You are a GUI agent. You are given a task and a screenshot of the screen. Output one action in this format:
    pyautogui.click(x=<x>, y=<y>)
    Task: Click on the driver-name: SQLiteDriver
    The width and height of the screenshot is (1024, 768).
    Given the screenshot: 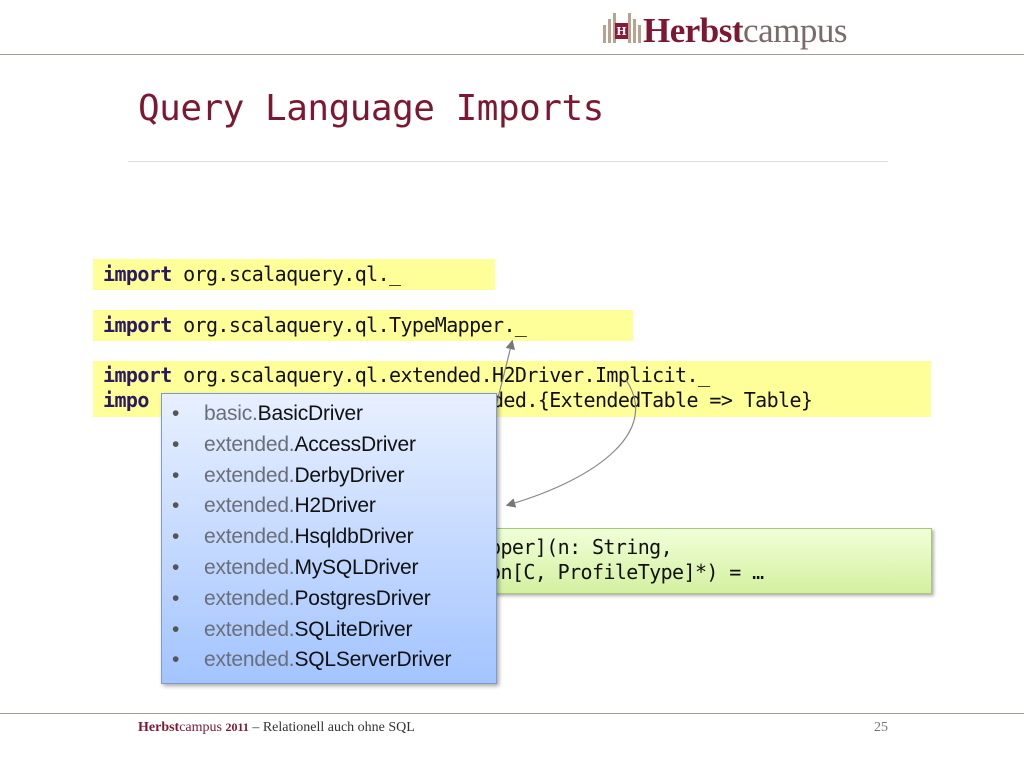 What is the action you would take?
    pyautogui.click(x=353, y=629)
    